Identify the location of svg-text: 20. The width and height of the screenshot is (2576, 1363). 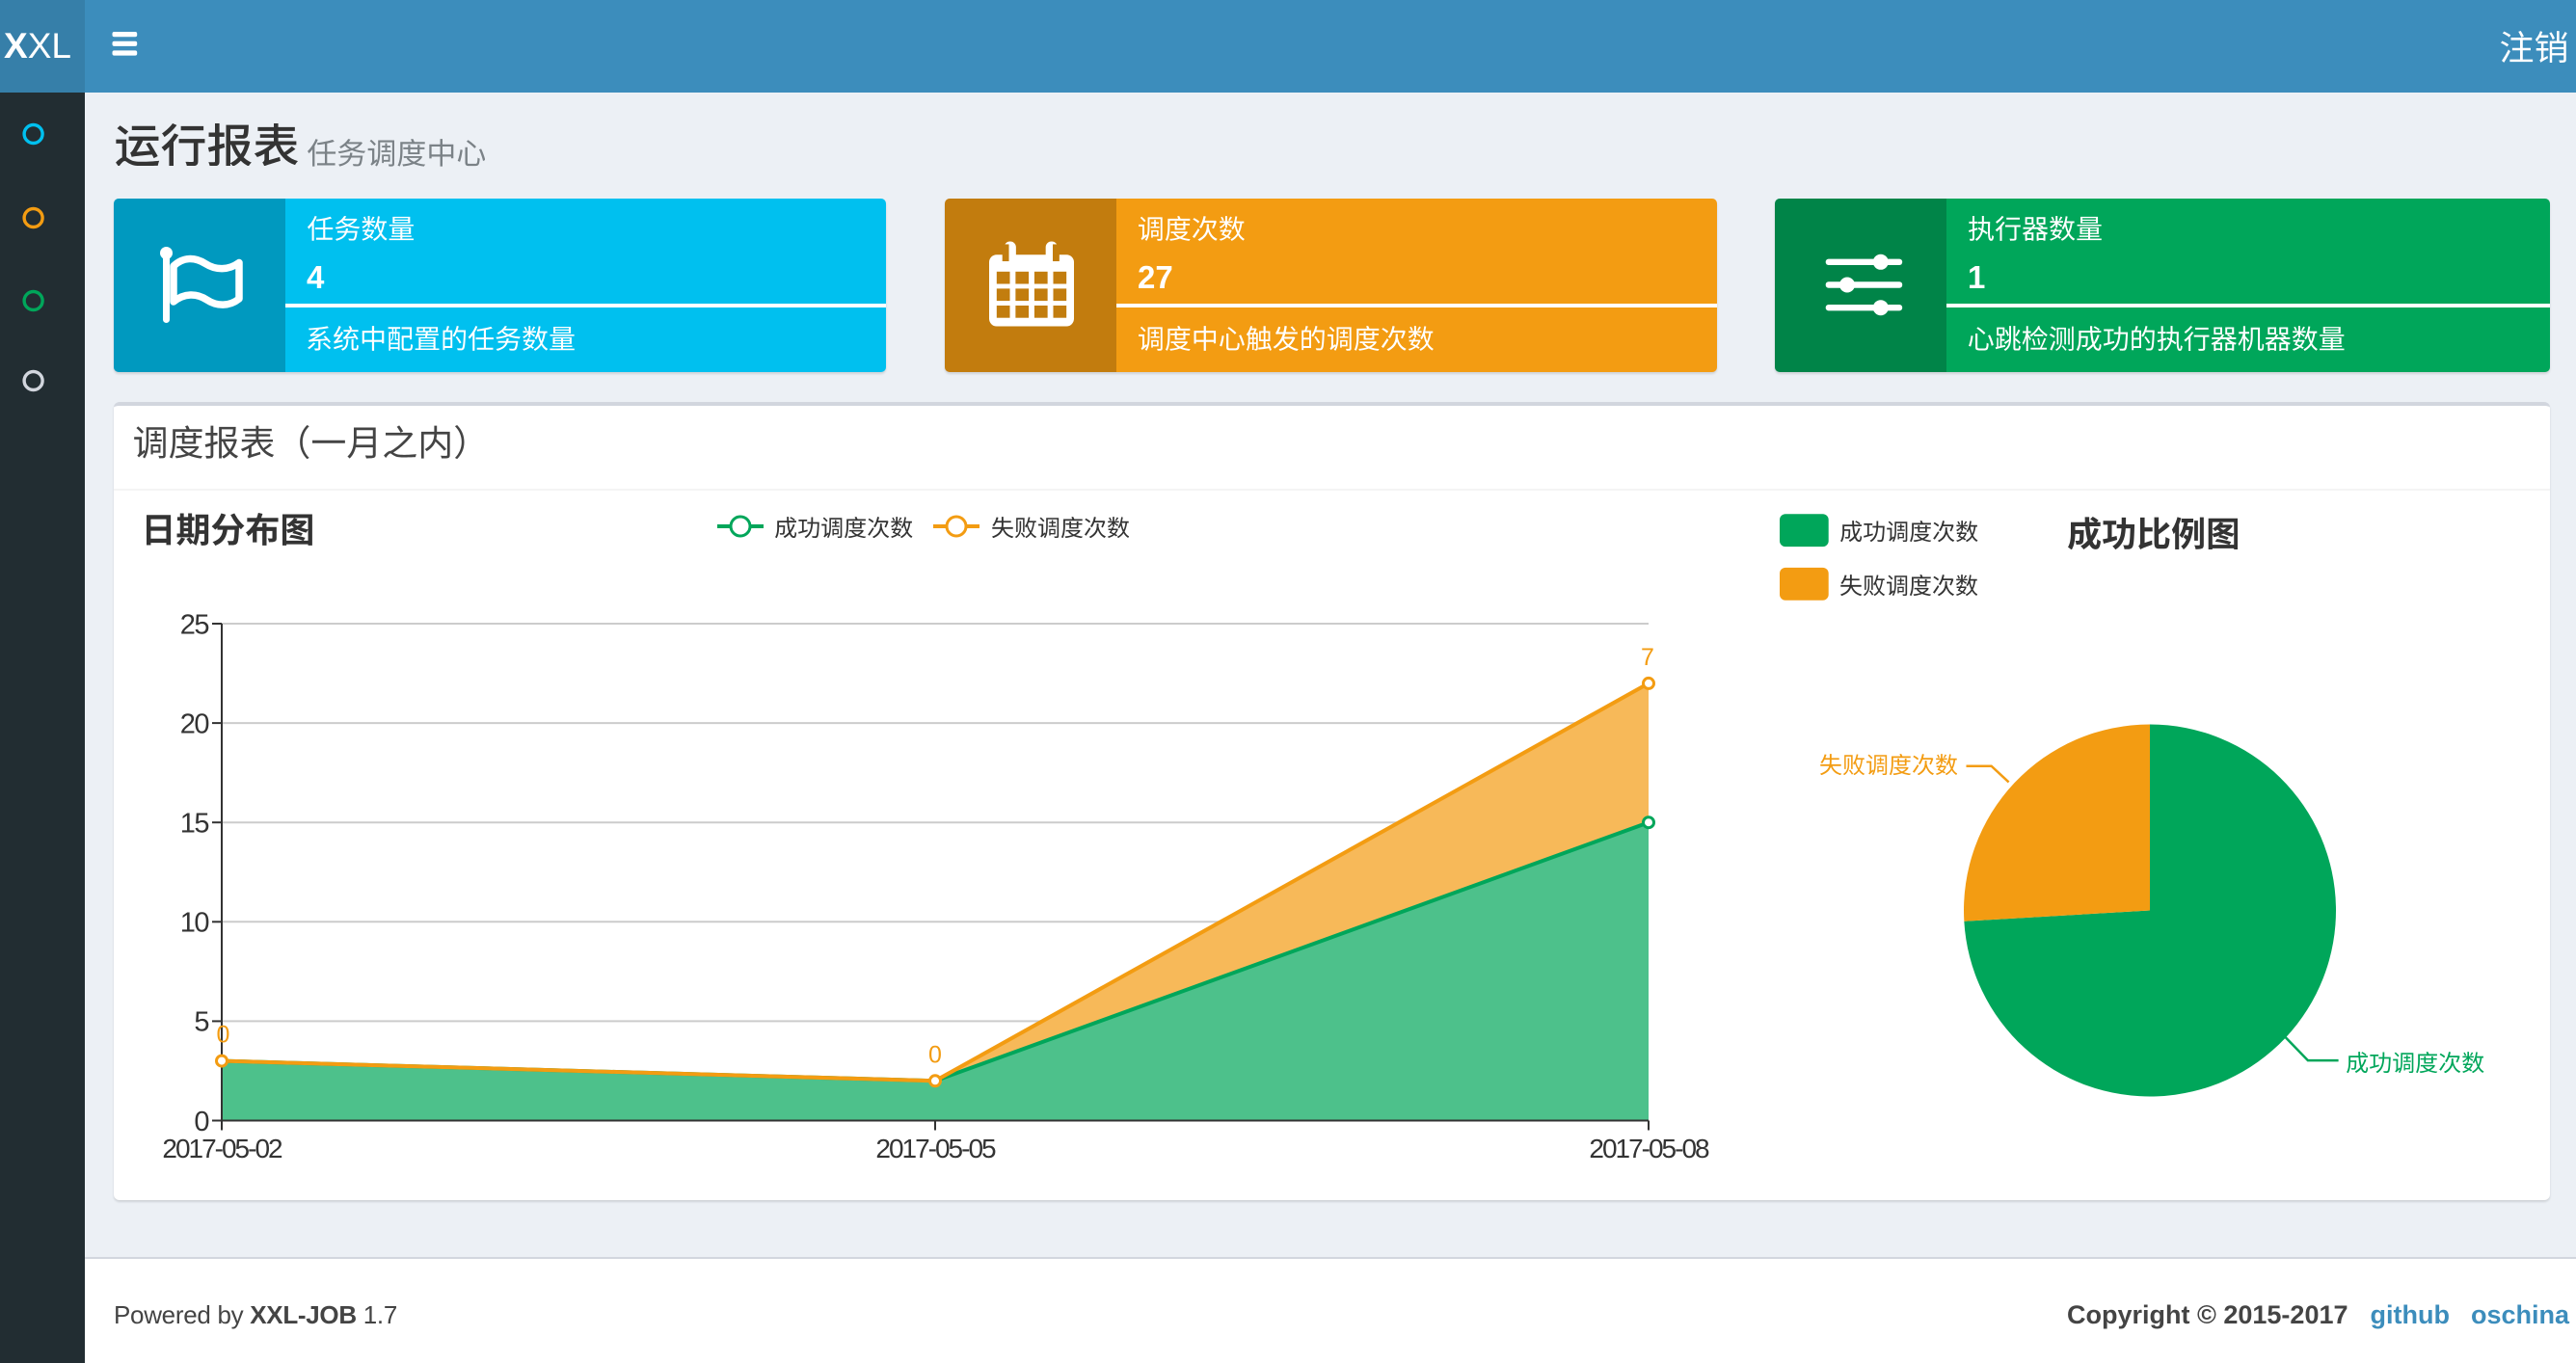
(195, 723).